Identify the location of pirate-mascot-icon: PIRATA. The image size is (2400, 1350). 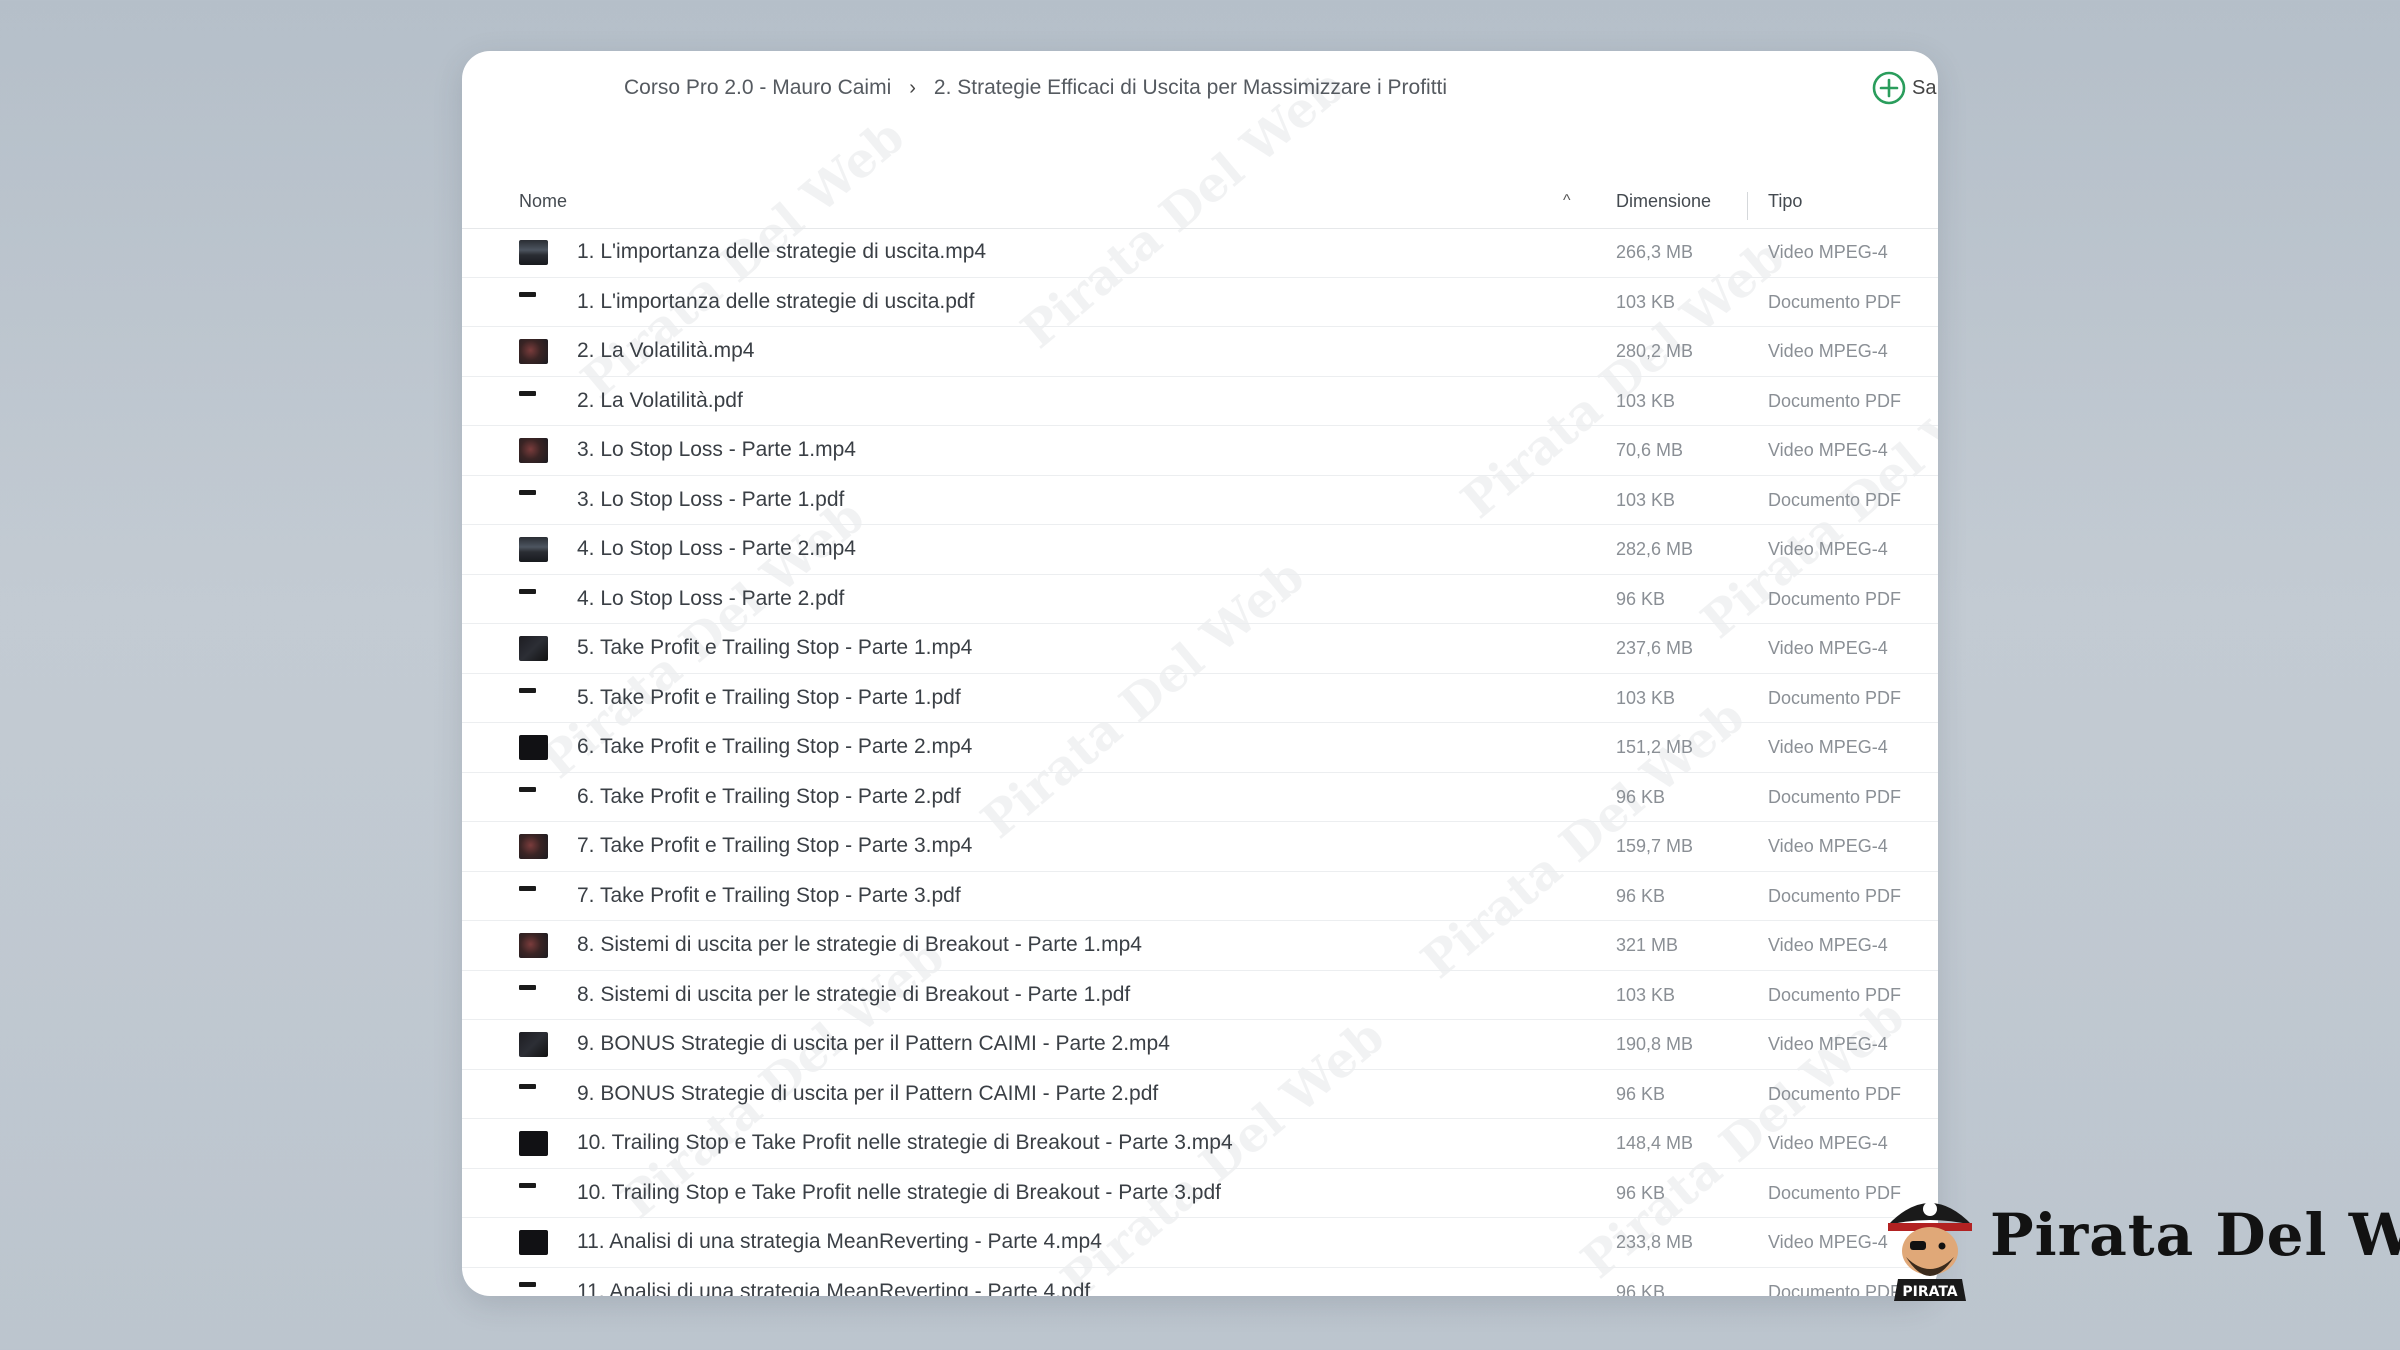
(1930, 1251).